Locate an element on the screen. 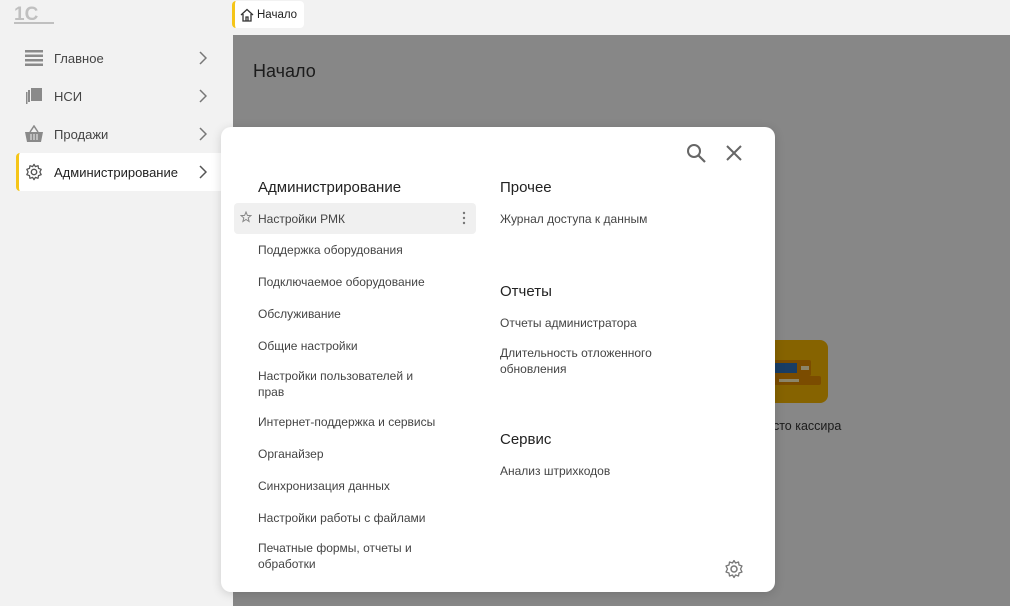 This screenshot has width=1010, height=606. star-icon is located at coordinates (246, 217).